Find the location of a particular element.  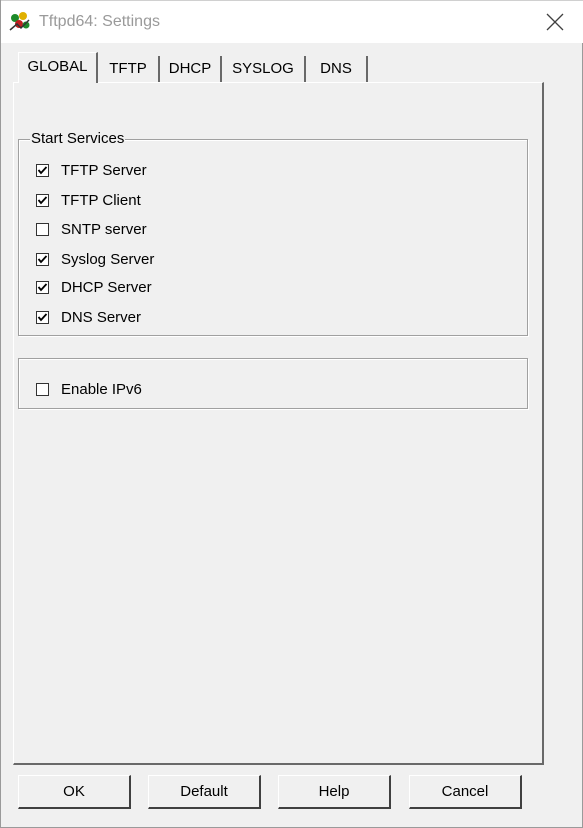

tftp-client-checkbox-row: TFTP Client is located at coordinates (88, 200).